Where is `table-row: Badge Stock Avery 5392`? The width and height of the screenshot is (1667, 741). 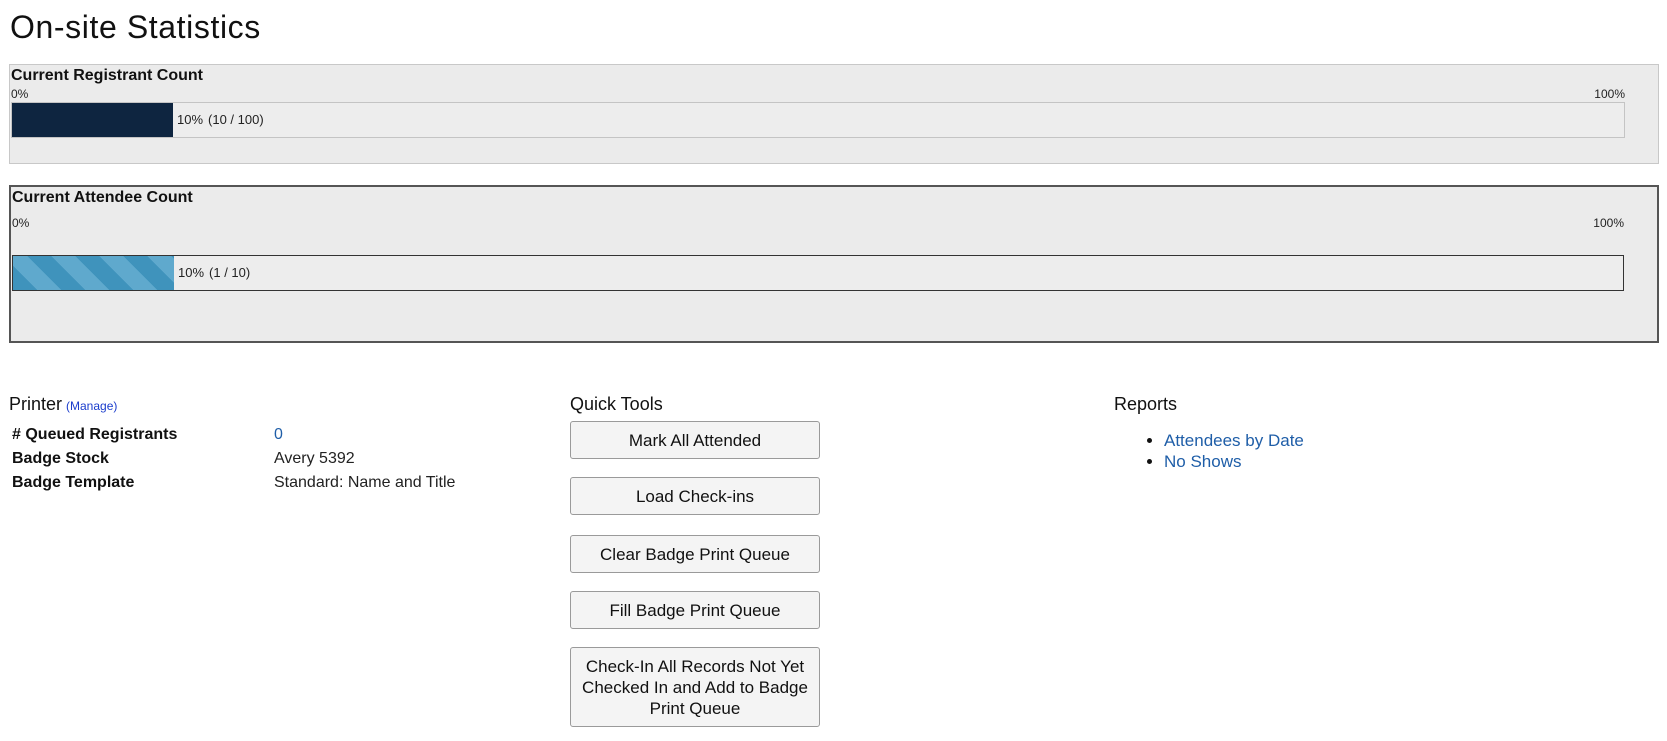 table-row: Badge Stock Avery 5392 is located at coordinates (233, 459).